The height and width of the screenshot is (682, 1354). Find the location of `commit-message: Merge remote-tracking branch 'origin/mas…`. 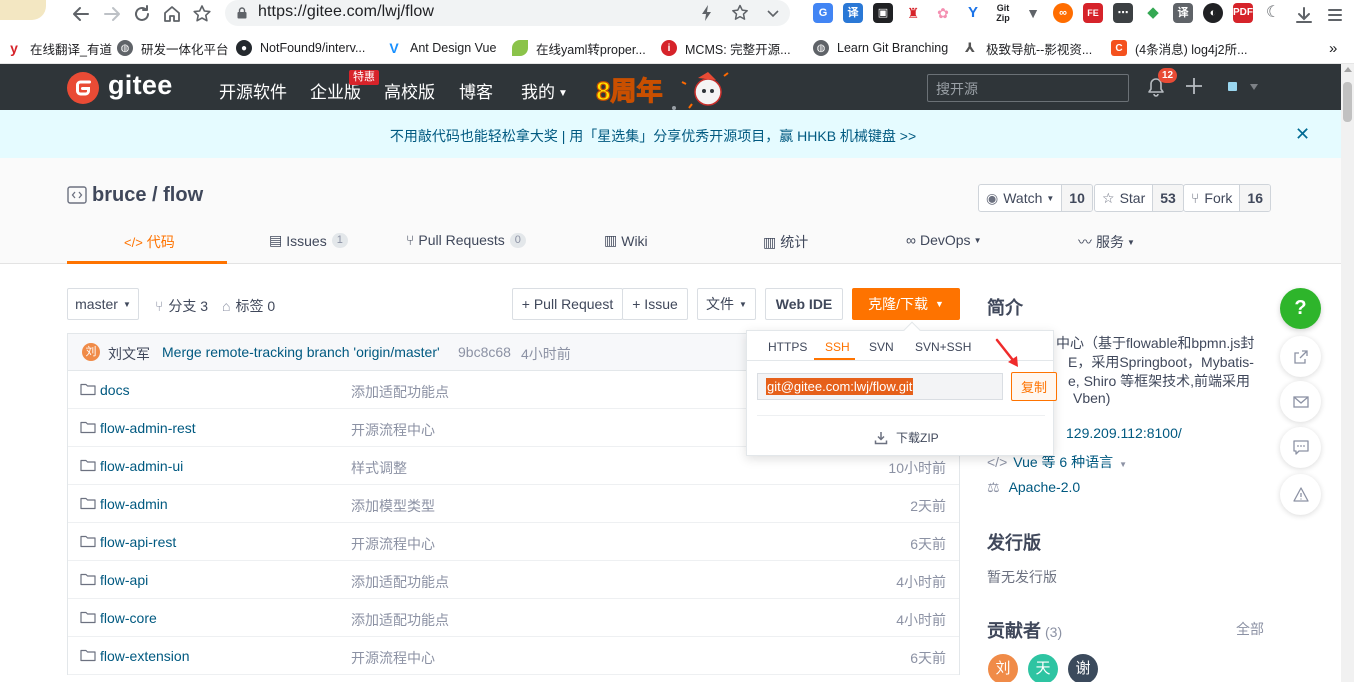

commit-message: Merge remote-tracking branch 'origin/mas… is located at coordinates (301, 352).